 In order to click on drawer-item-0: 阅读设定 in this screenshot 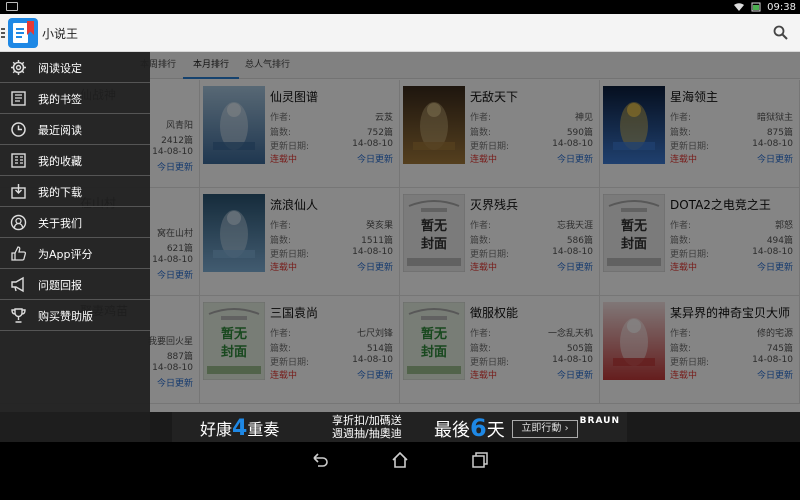, I will do `click(75, 67)`.